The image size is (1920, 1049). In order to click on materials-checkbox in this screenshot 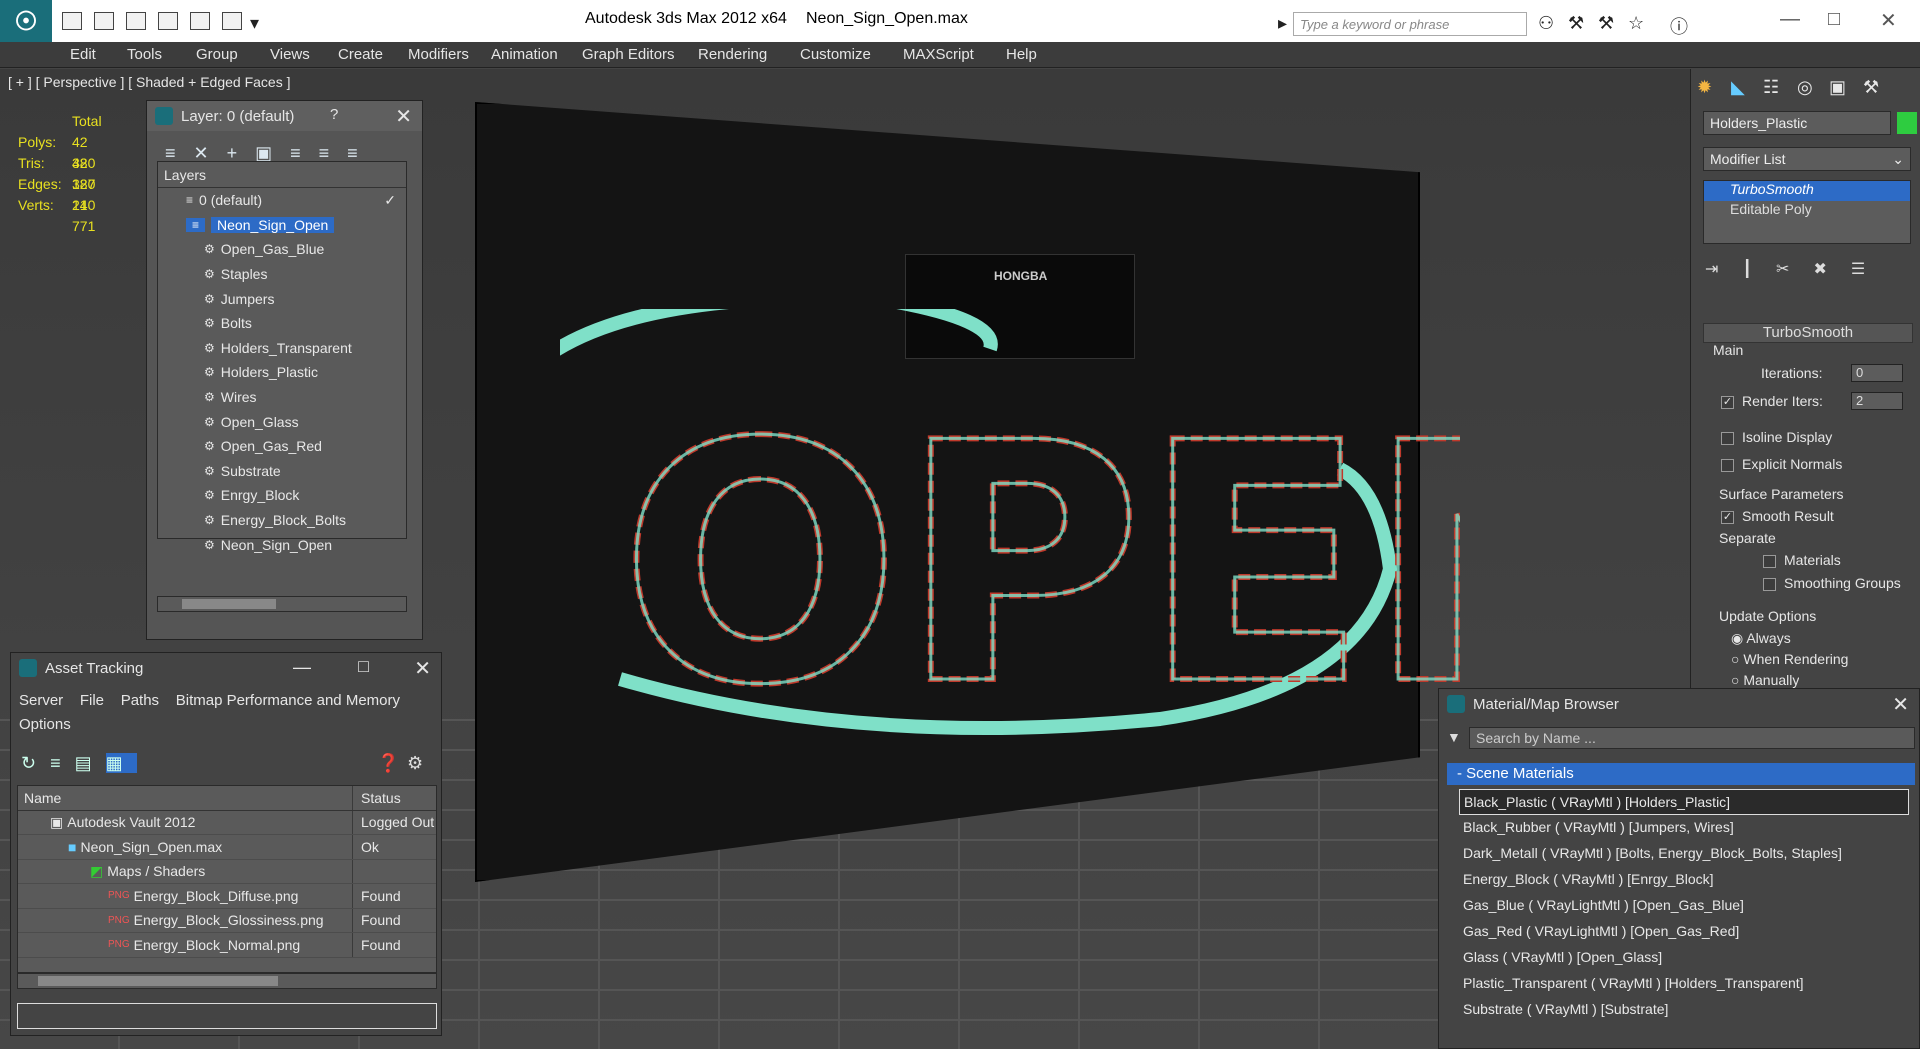, I will do `click(1769, 561)`.